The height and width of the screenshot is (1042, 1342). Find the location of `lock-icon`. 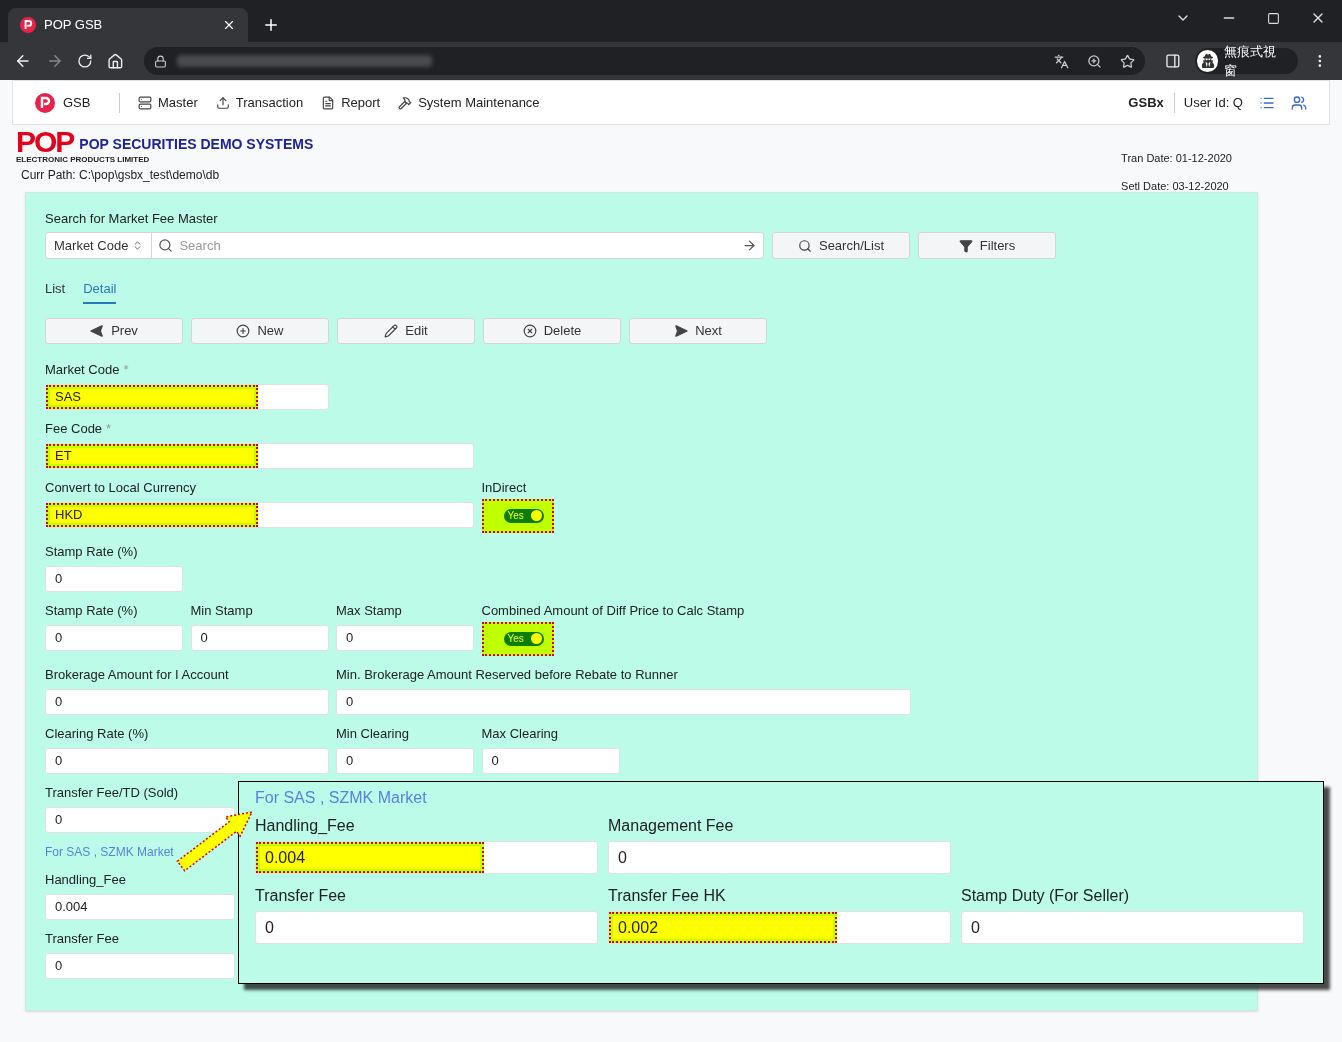

lock-icon is located at coordinates (160, 61).